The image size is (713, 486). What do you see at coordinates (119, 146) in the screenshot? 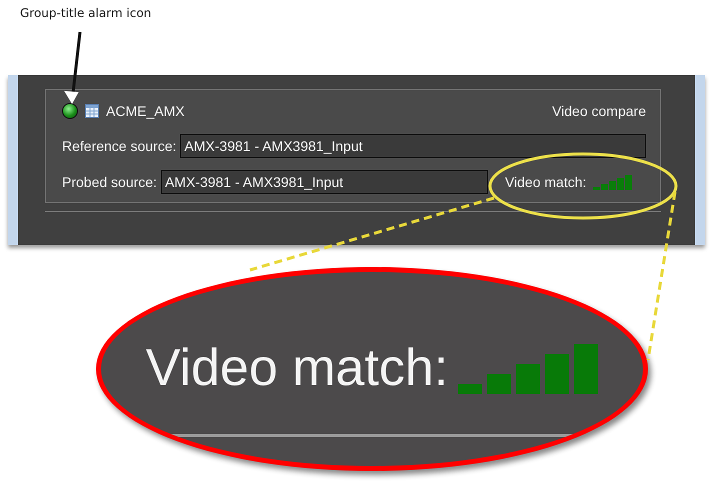
I see `field-label: Reference source:` at bounding box center [119, 146].